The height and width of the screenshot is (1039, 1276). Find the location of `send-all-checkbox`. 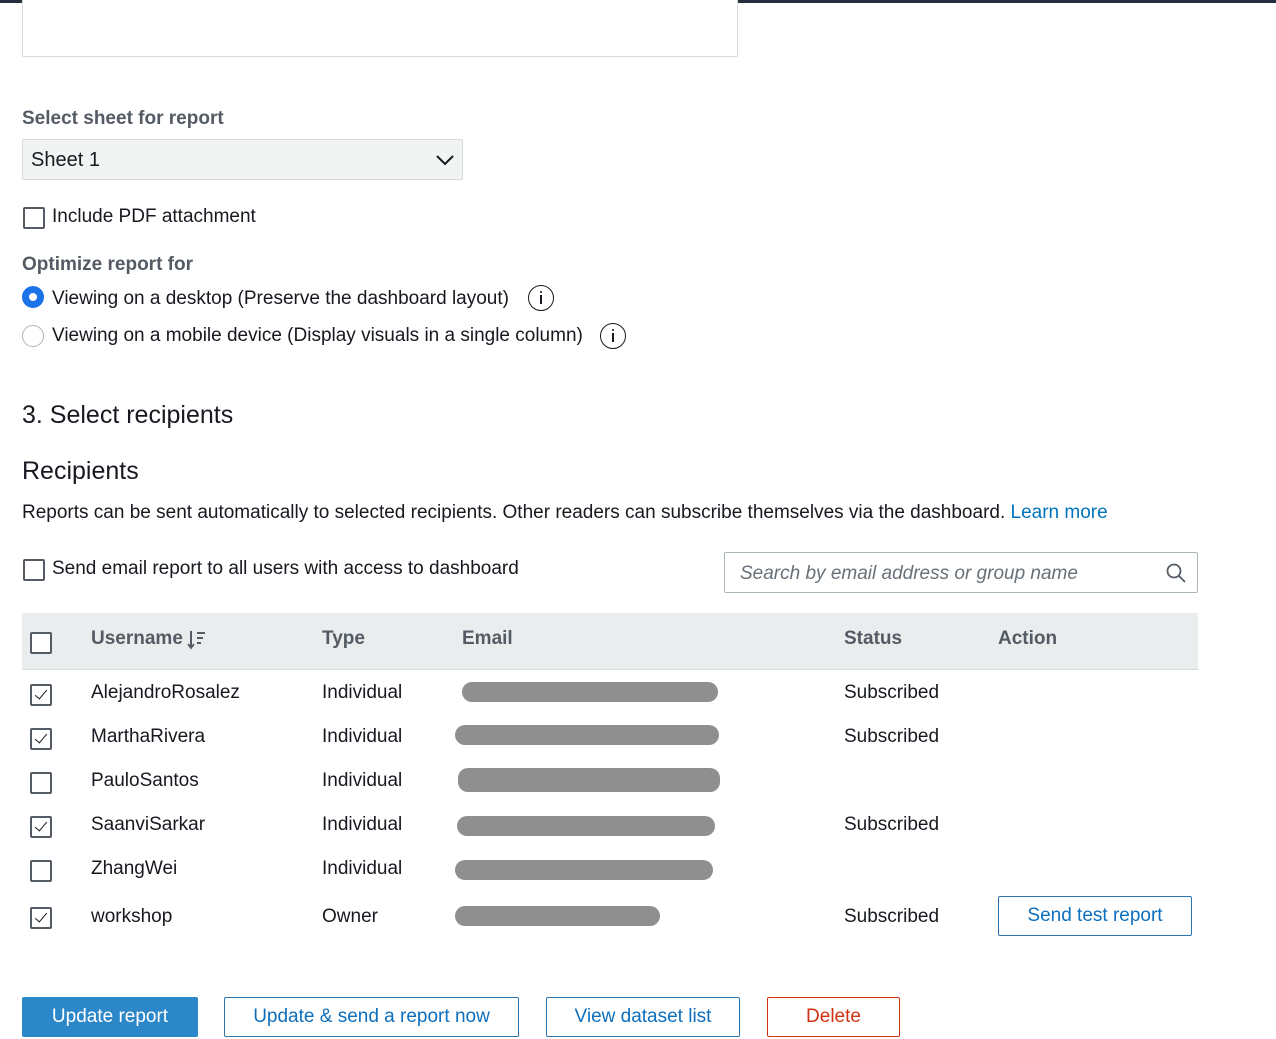

send-all-checkbox is located at coordinates (34, 570).